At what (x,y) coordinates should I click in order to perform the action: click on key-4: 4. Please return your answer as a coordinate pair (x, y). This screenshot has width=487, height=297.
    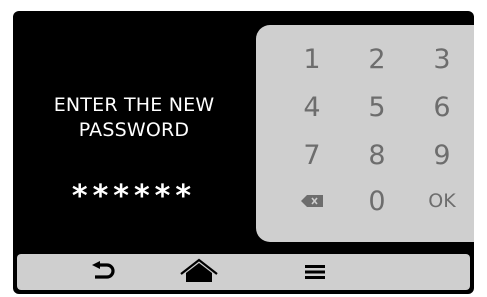
    Looking at the image, I should click on (312, 107).